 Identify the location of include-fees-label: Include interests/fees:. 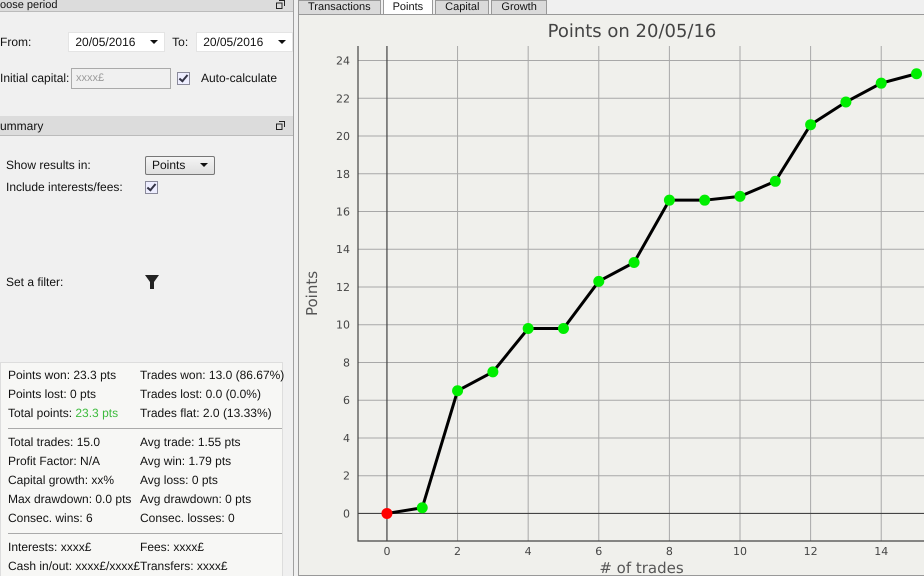
(65, 187).